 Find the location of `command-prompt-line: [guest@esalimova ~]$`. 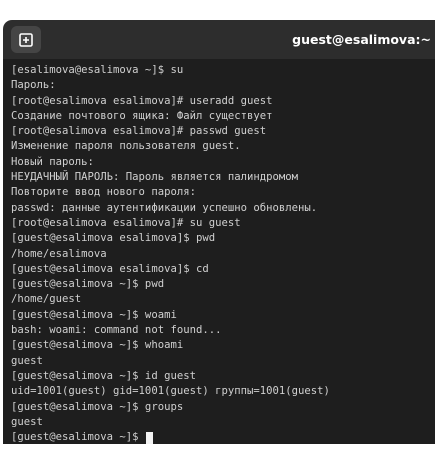

command-prompt-line: [guest@esalimova ~]$ is located at coordinates (170, 437).